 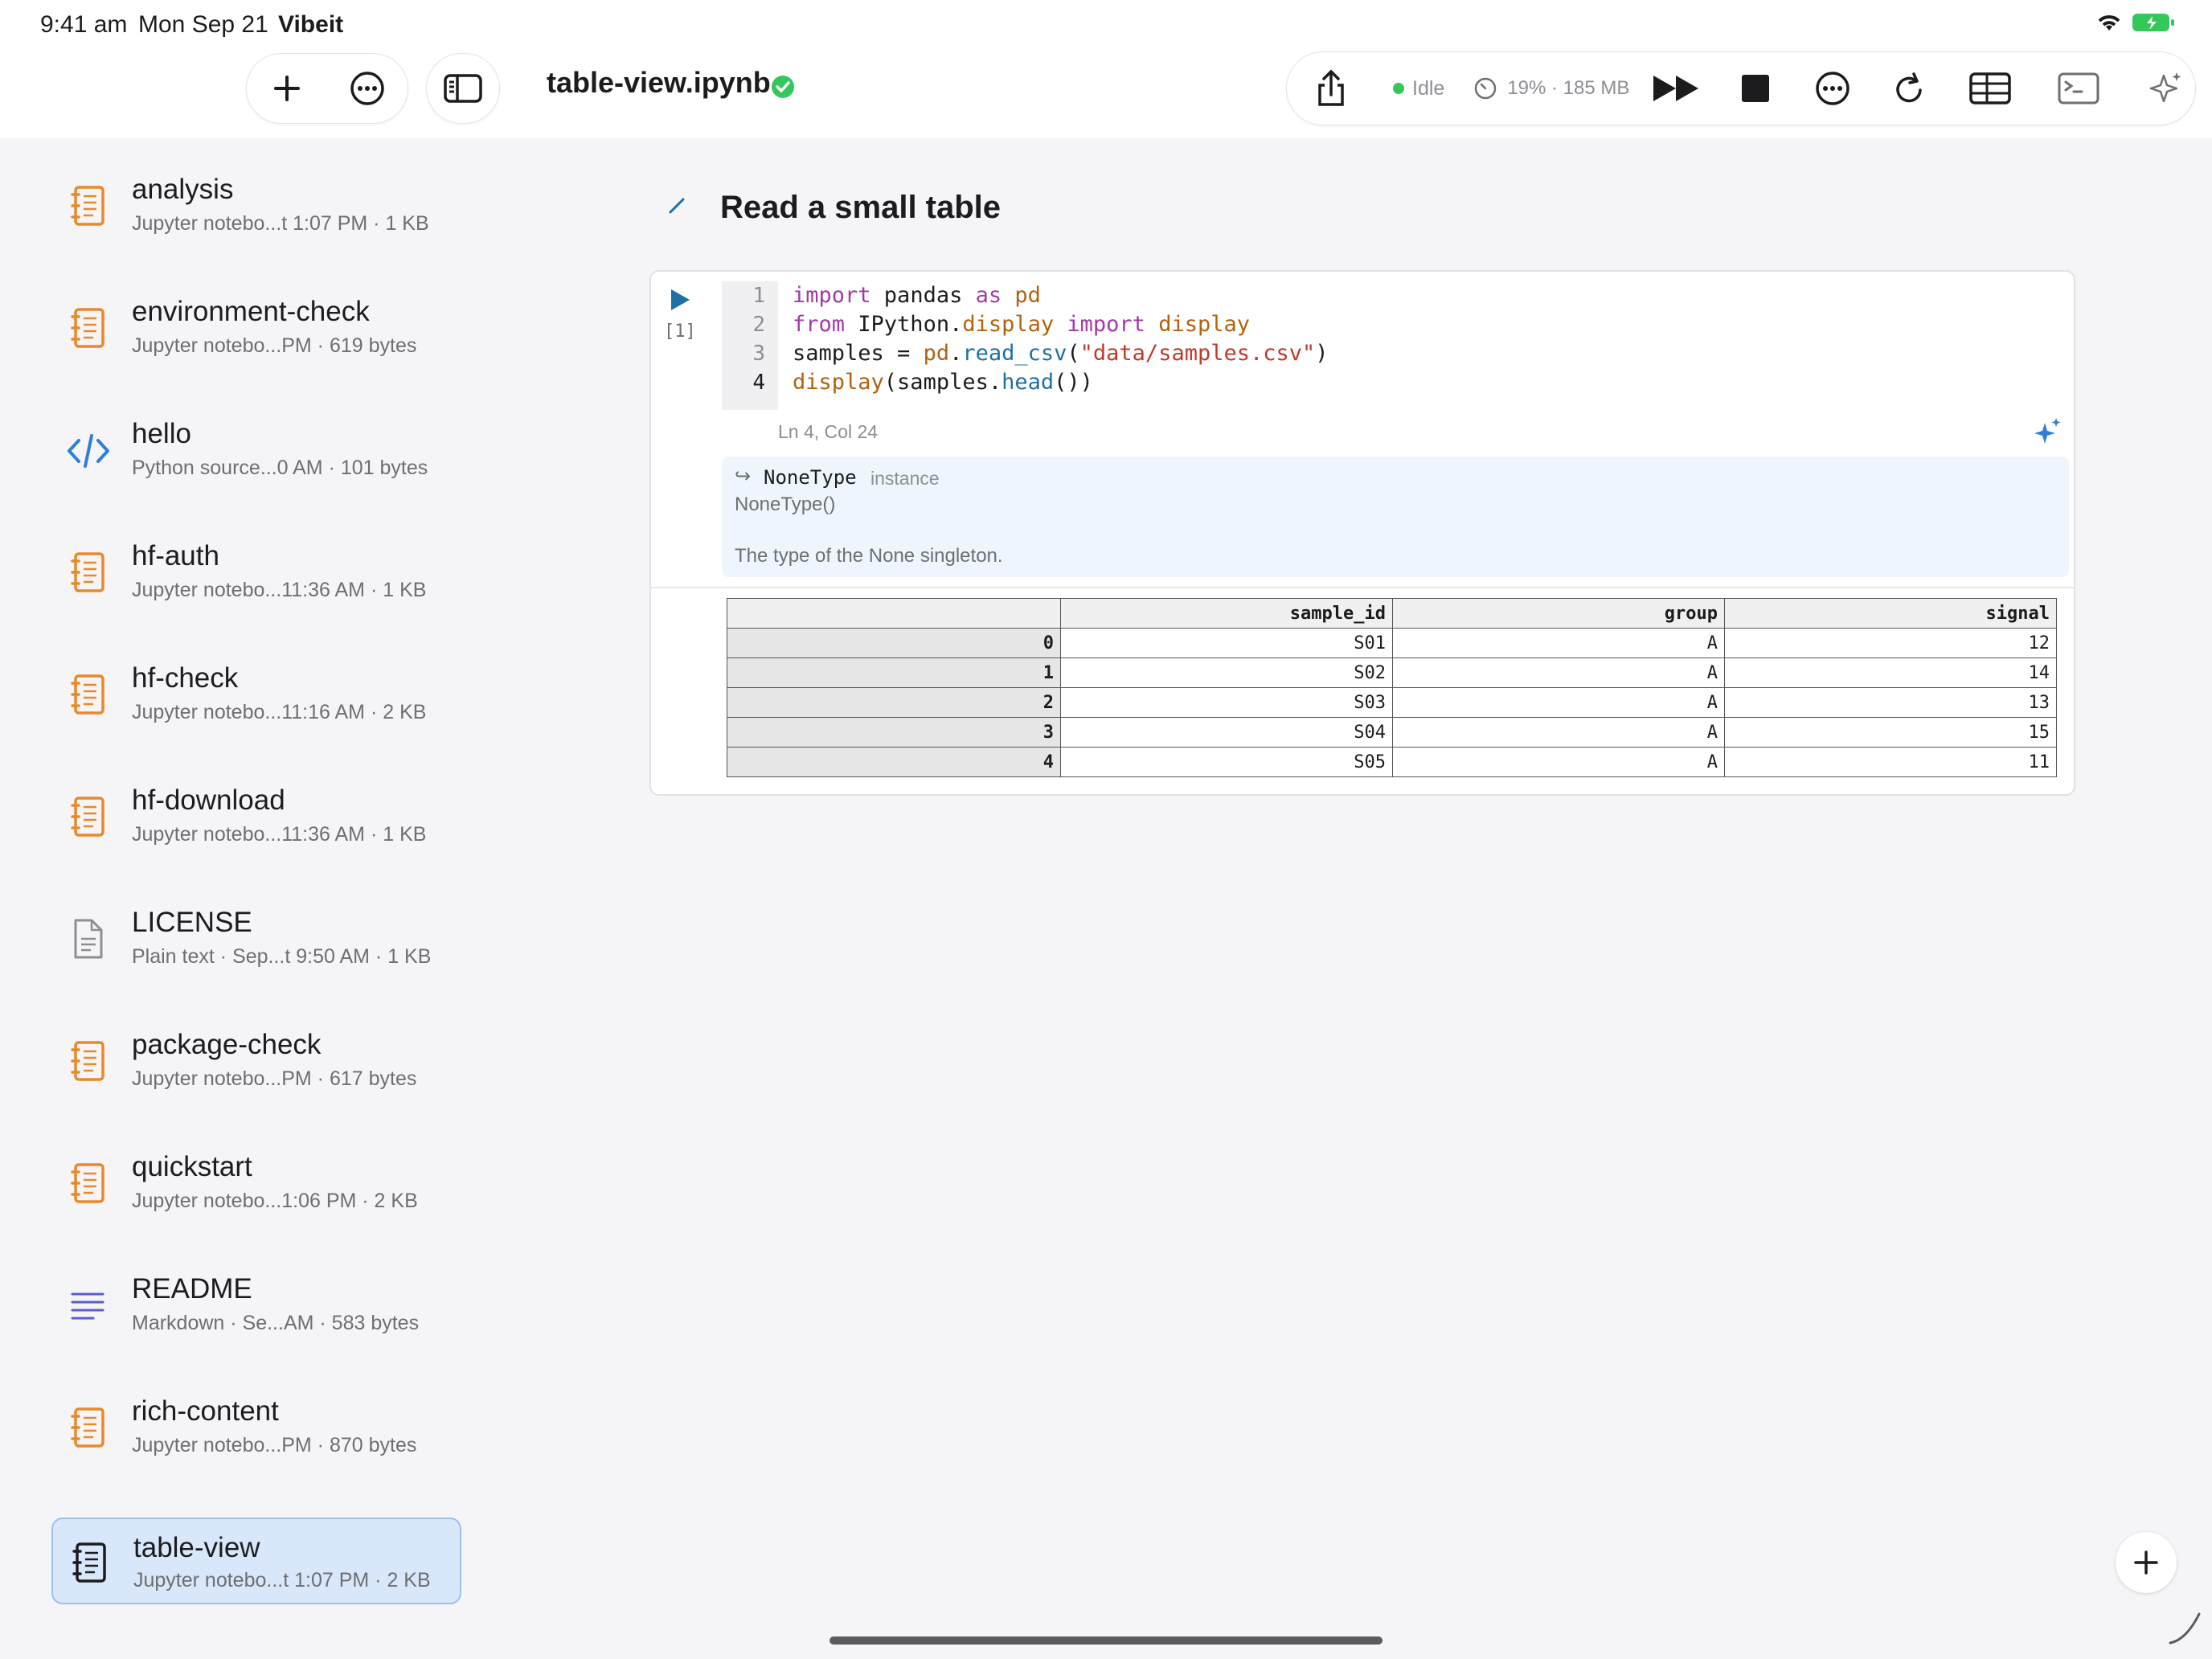 What do you see at coordinates (1061, 295) in the screenshot?
I see `code-line: import pandas as pd` at bounding box center [1061, 295].